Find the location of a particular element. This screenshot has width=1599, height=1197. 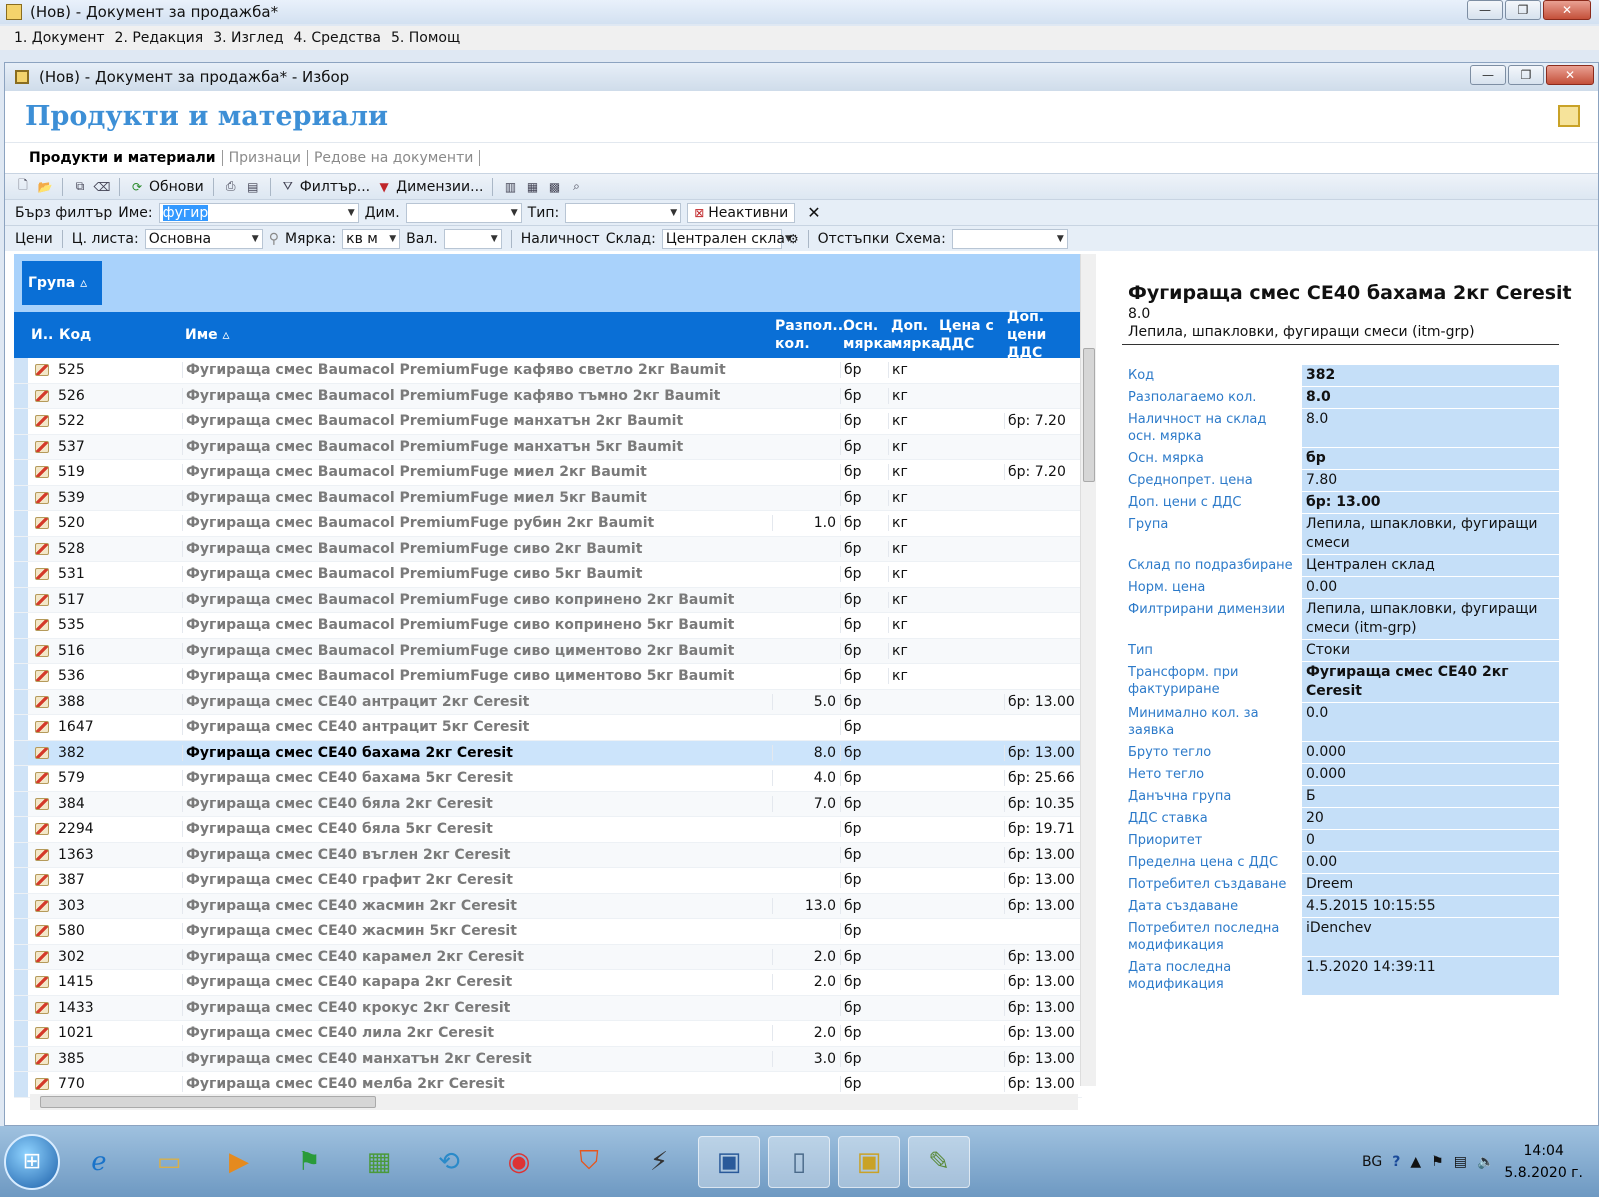

header-unit: Осн. мярка is located at coordinates (866, 335).